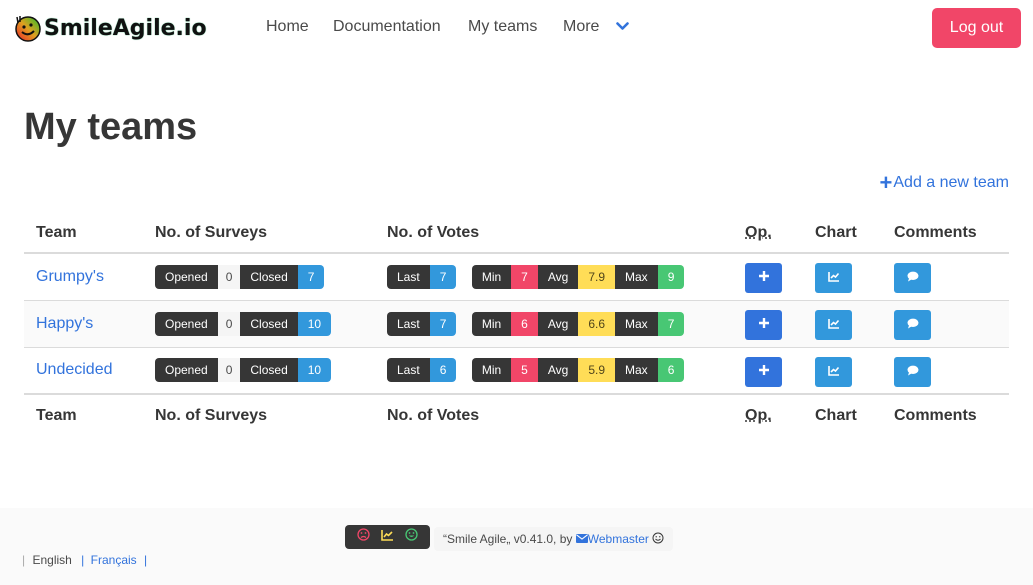 The image size is (1033, 585). I want to click on max-value: 6, so click(671, 370).